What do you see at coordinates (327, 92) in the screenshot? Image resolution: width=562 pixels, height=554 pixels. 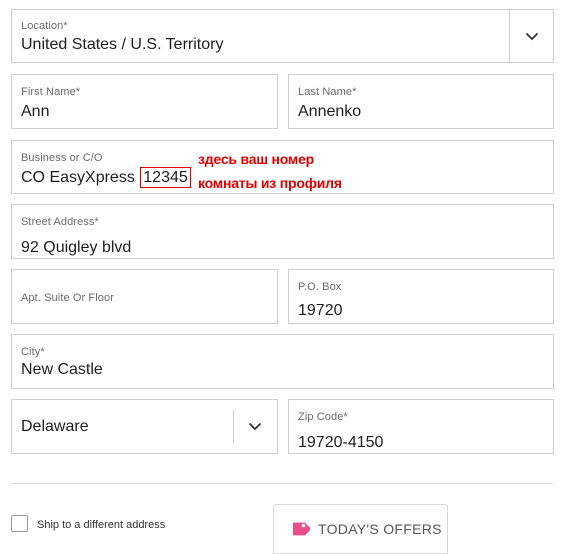 I see `last-name-label: Last Name*` at bounding box center [327, 92].